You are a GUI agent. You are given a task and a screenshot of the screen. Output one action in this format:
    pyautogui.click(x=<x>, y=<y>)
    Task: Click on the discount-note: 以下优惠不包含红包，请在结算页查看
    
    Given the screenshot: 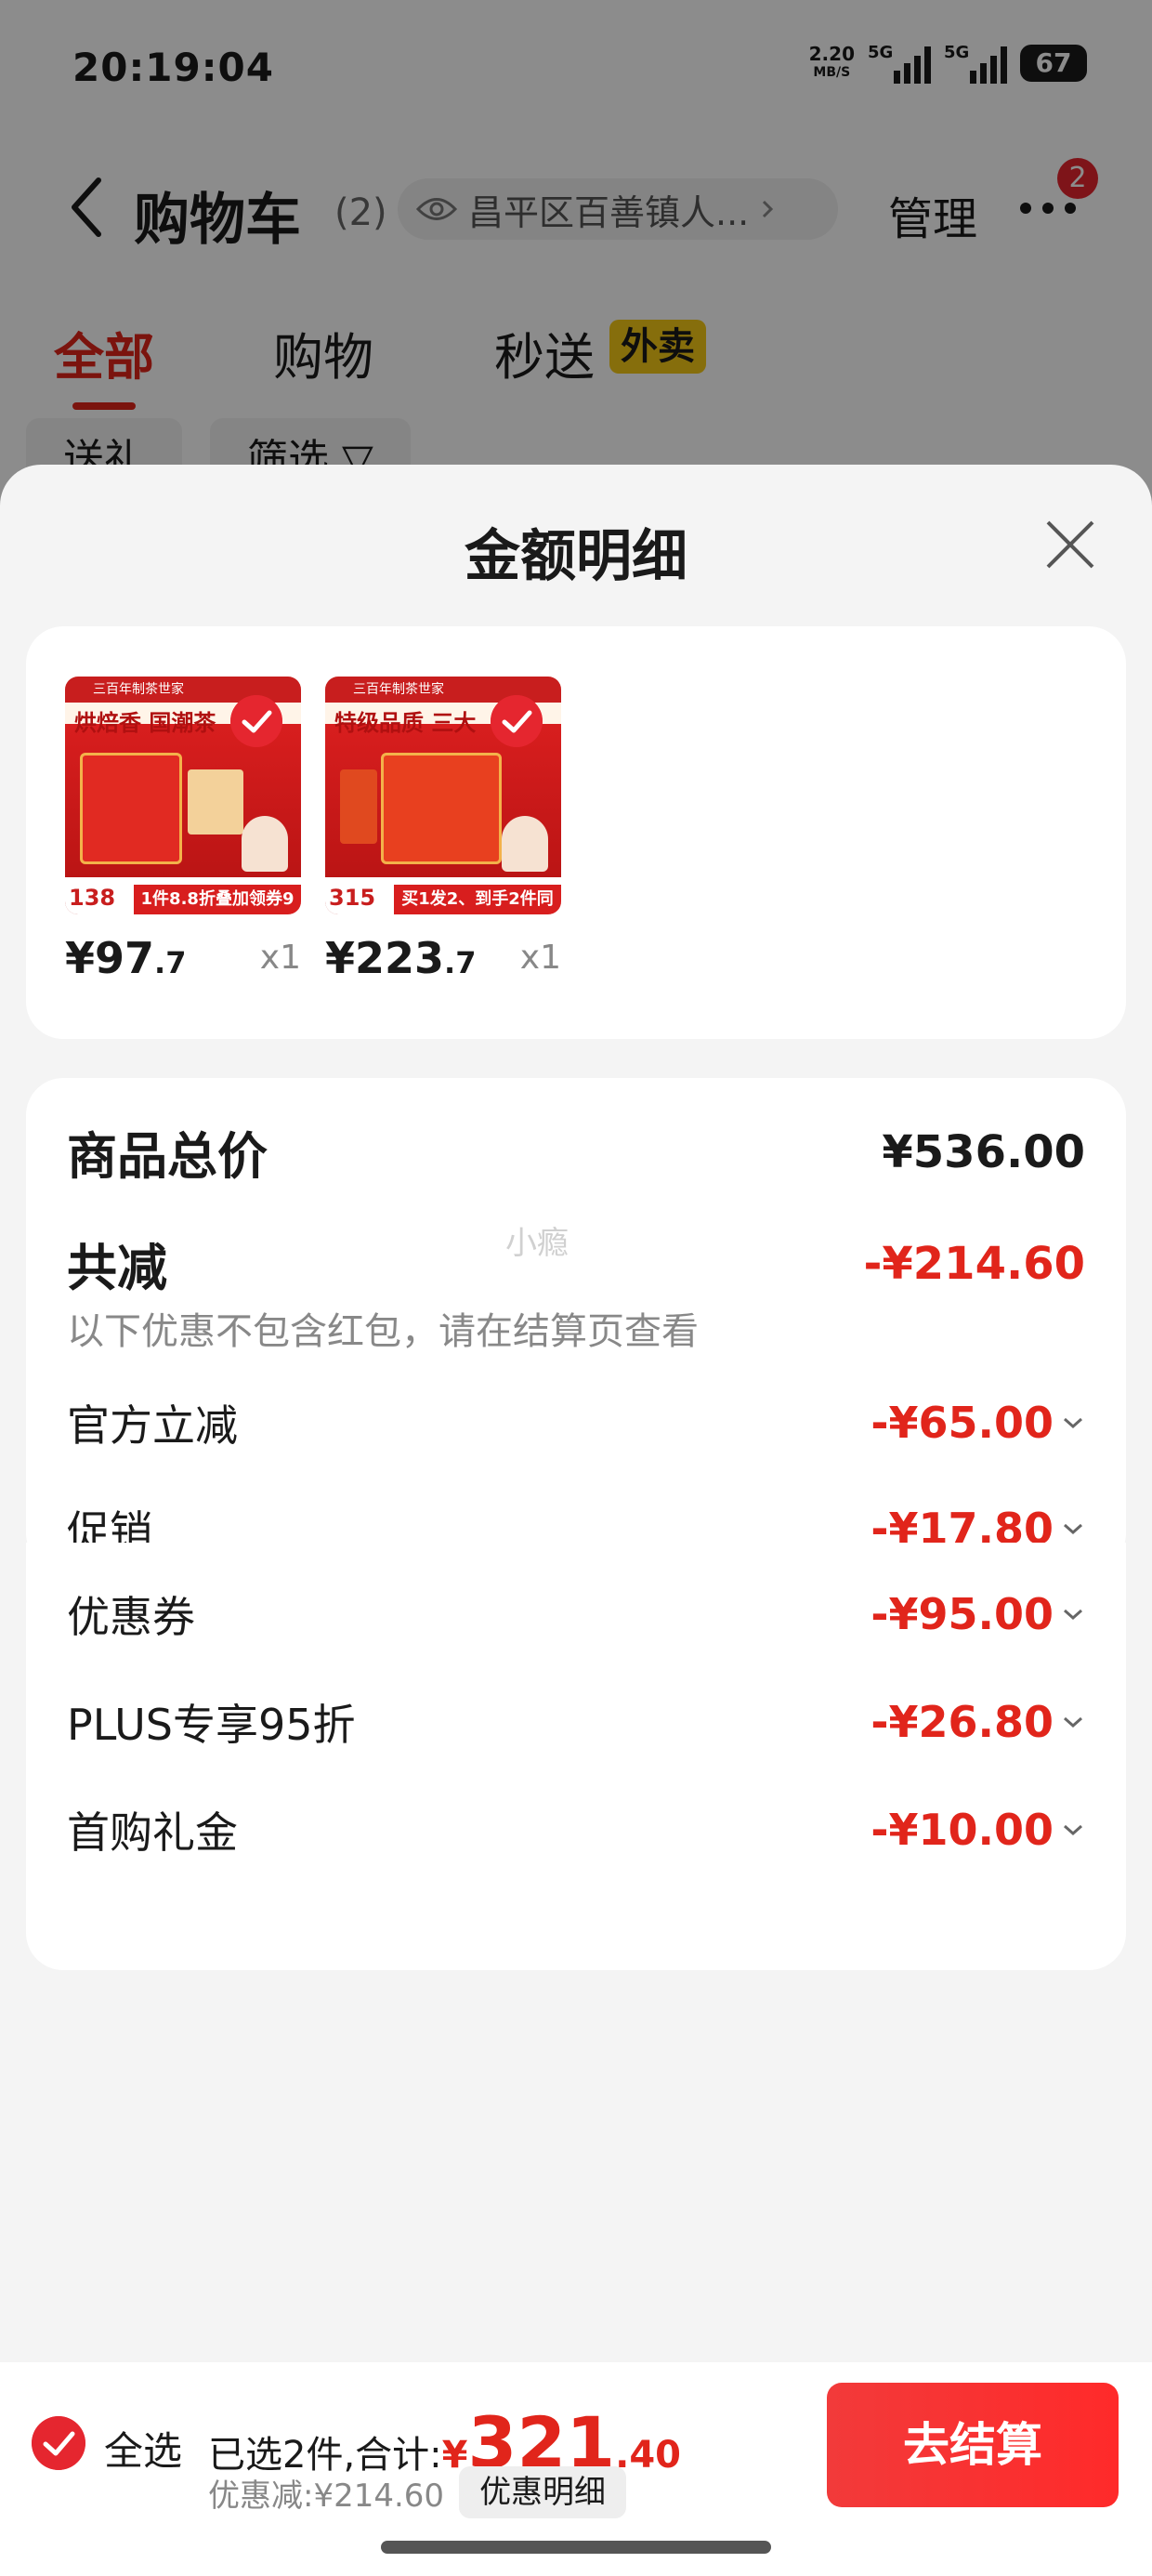 What is the action you would take?
    pyautogui.click(x=383, y=1331)
    